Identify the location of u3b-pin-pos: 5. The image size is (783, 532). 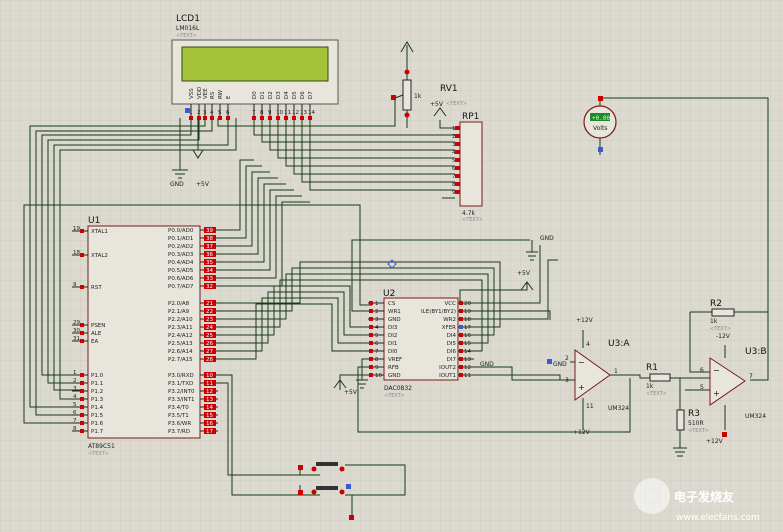
(702, 387).